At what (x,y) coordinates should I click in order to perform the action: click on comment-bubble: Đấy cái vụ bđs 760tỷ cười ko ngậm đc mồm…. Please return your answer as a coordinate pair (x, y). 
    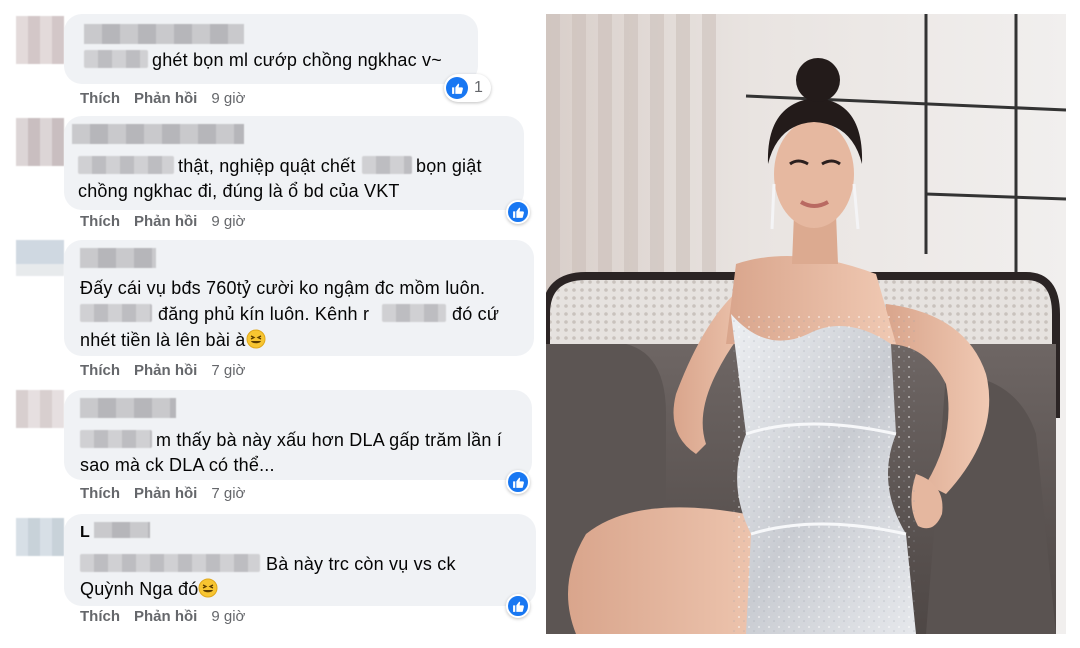
    Looking at the image, I should click on (299, 298).